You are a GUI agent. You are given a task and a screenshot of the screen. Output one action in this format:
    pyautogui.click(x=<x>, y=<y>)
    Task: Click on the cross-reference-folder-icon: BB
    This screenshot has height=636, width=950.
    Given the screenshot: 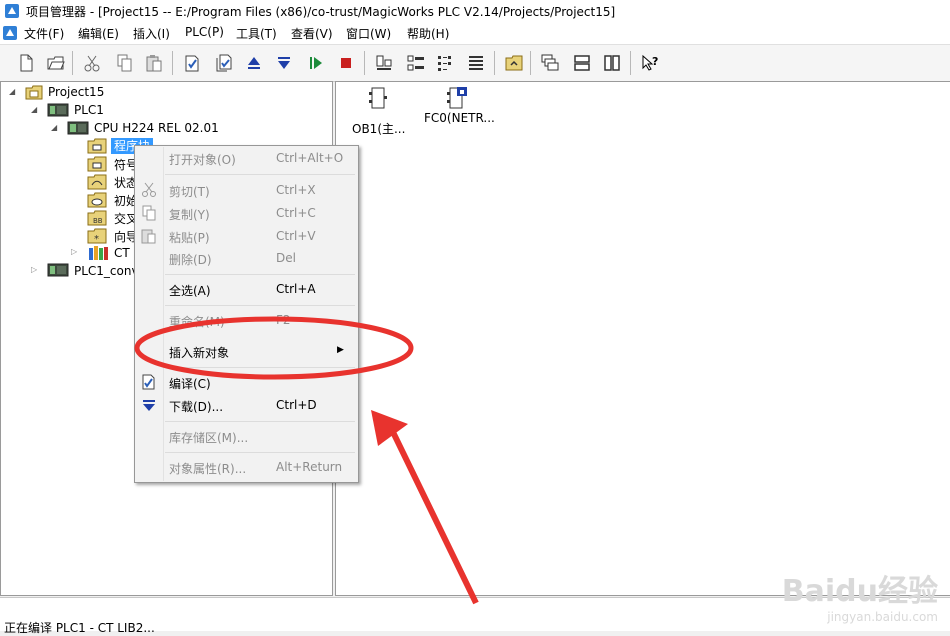 What is the action you would take?
    pyautogui.click(x=97, y=218)
    